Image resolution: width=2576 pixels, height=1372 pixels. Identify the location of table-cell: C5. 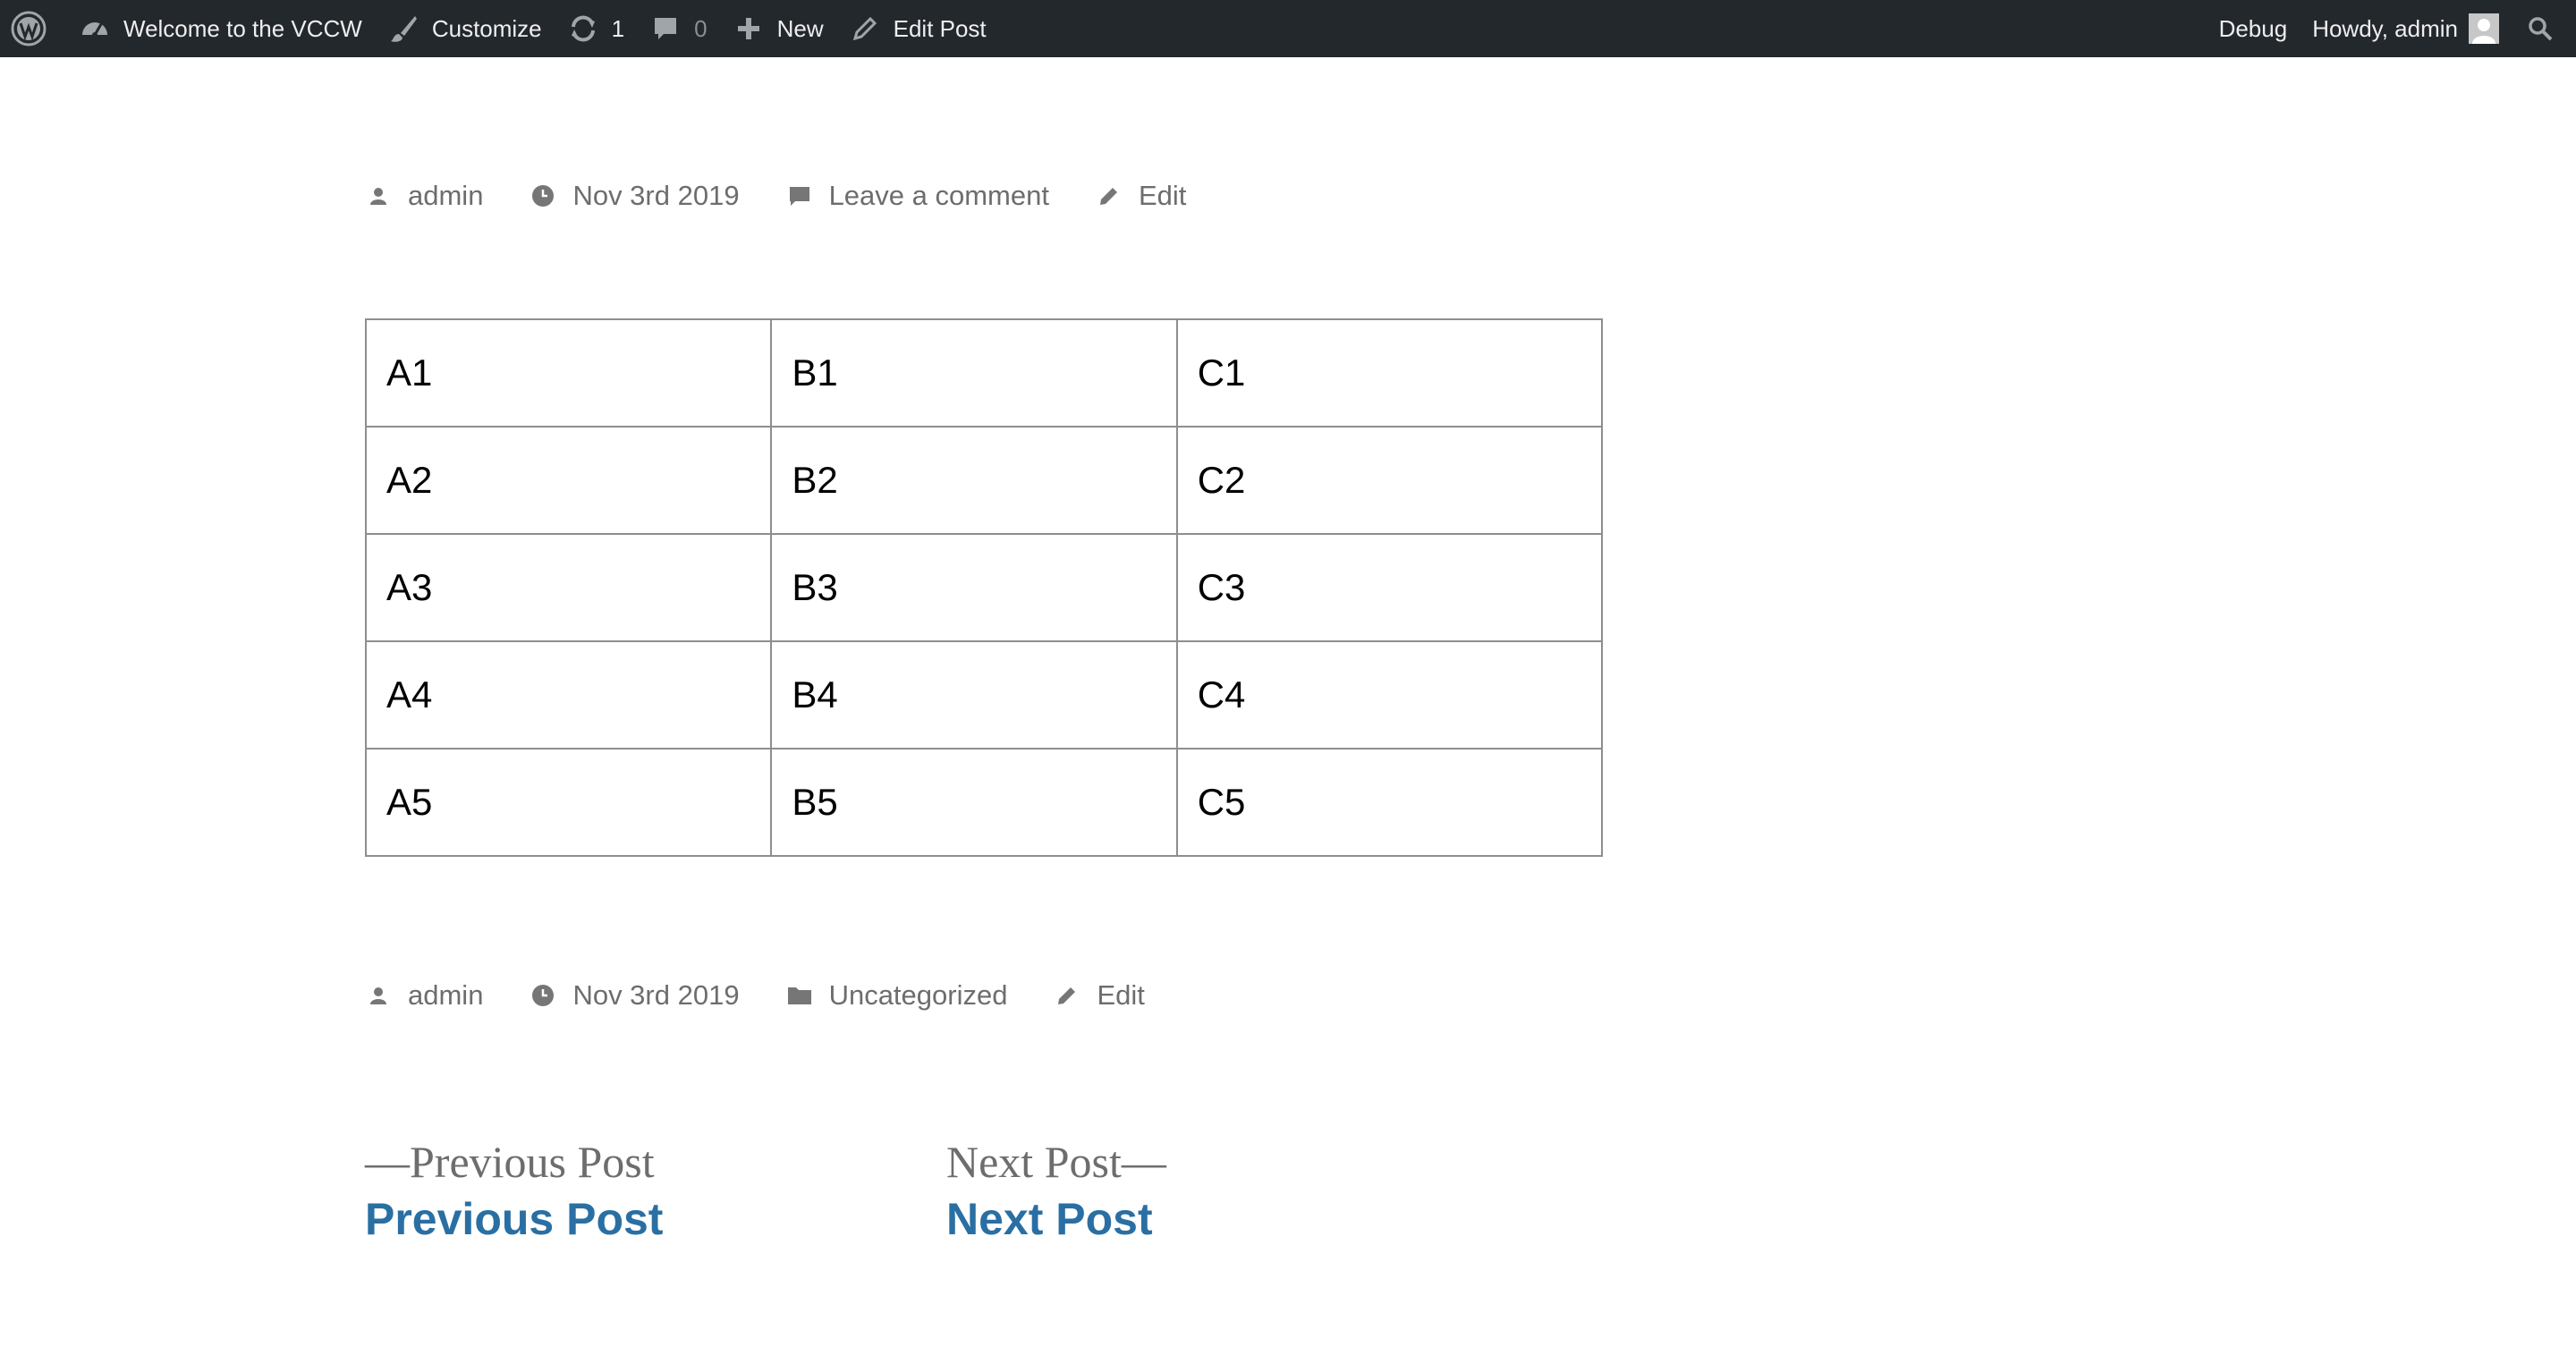
(1389, 802).